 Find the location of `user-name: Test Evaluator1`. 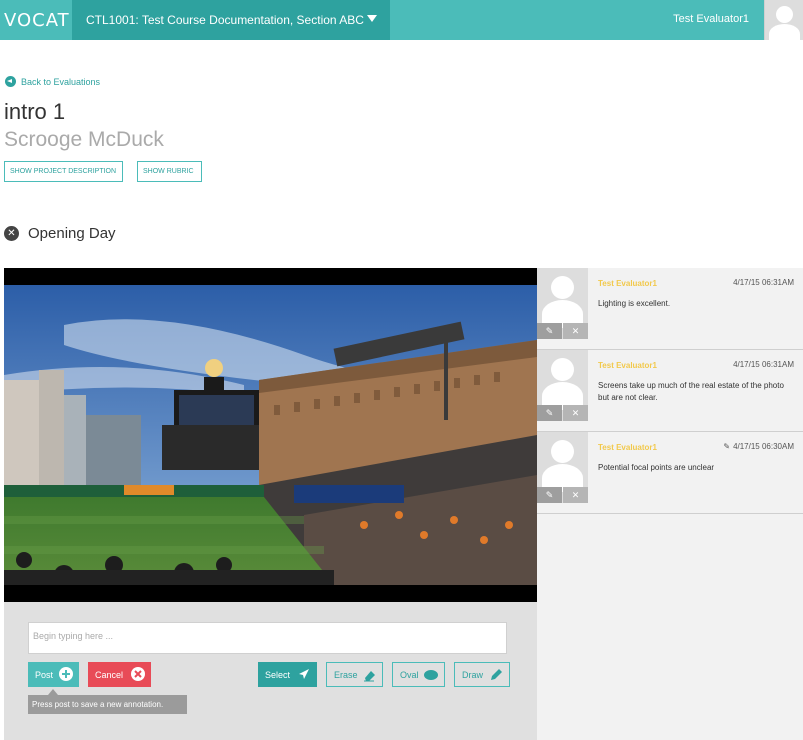

user-name: Test Evaluator1 is located at coordinates (711, 19).